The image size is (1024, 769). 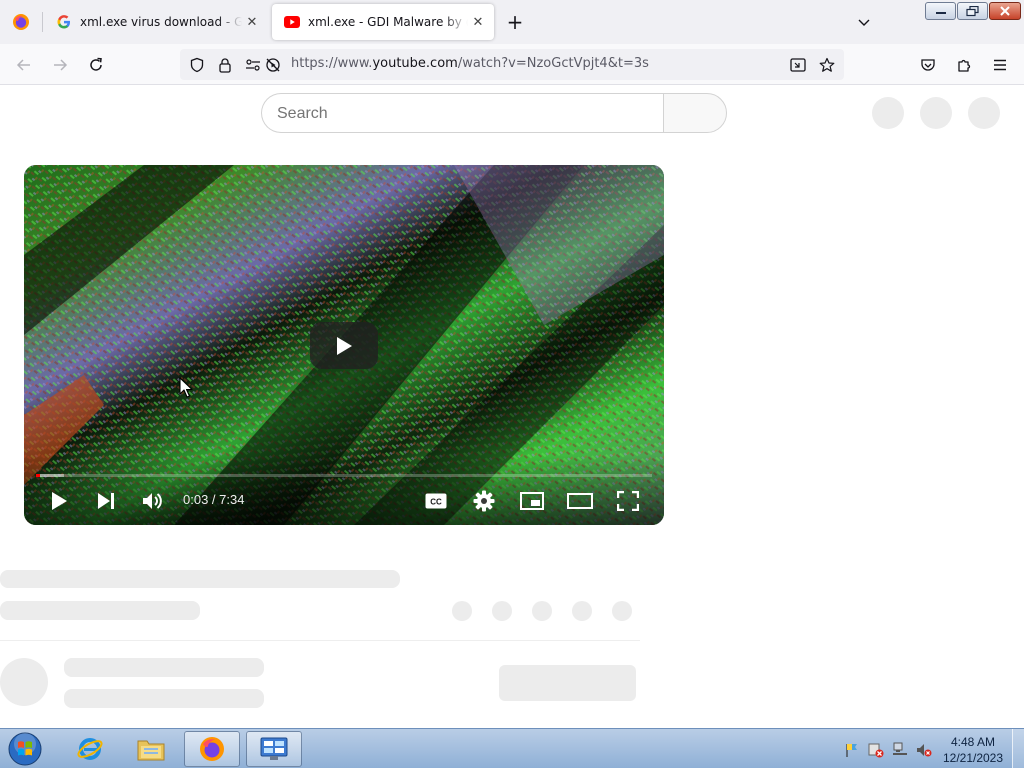 What do you see at coordinates (200, 579) in the screenshot?
I see `title-placeholder` at bounding box center [200, 579].